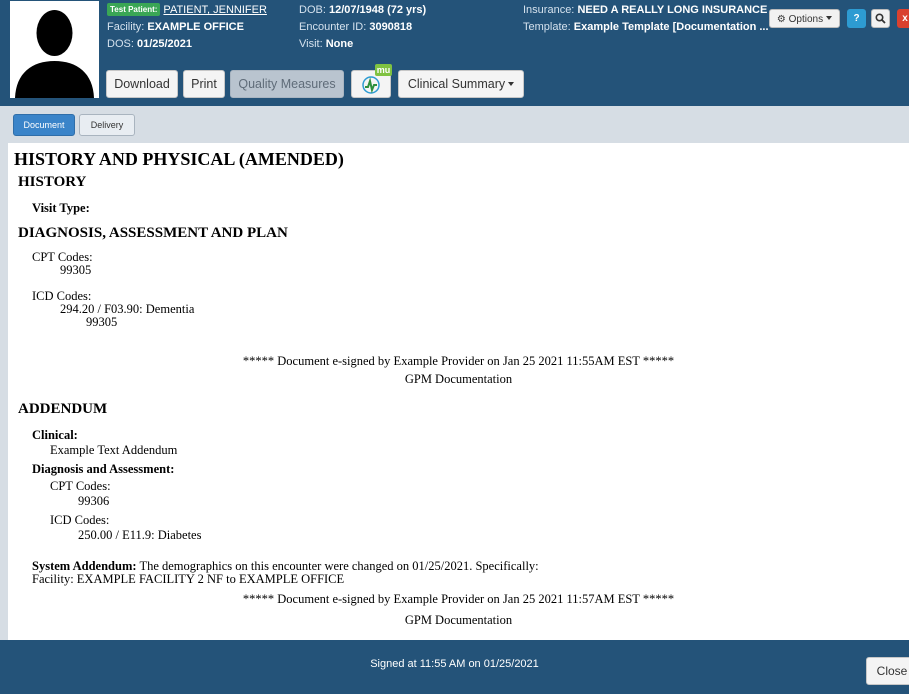 The width and height of the screenshot is (909, 694). Describe the element at coordinates (63, 409) in the screenshot. I see `addendum-heading: ADDENDUM` at that location.